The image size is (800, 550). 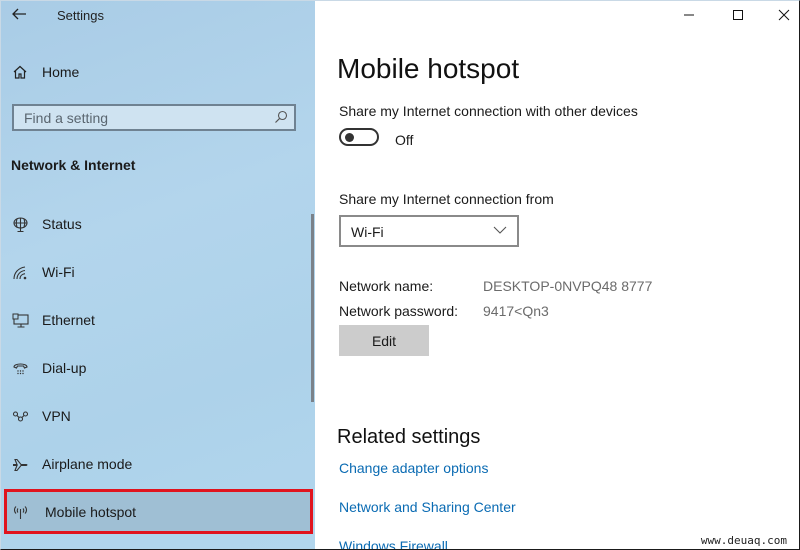 I want to click on page-title: Mobile hotspot, so click(x=428, y=68).